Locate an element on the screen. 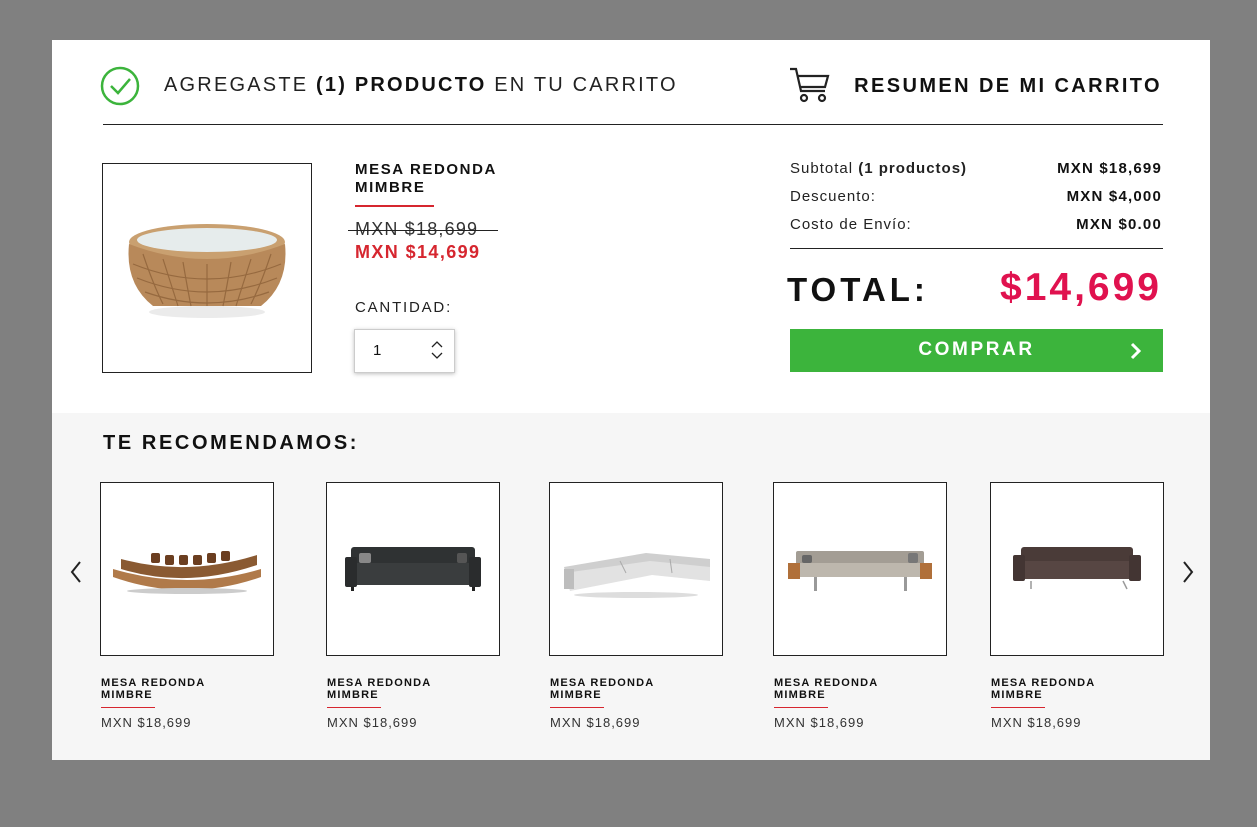  beige-long-sofa-image is located at coordinates (860, 571).